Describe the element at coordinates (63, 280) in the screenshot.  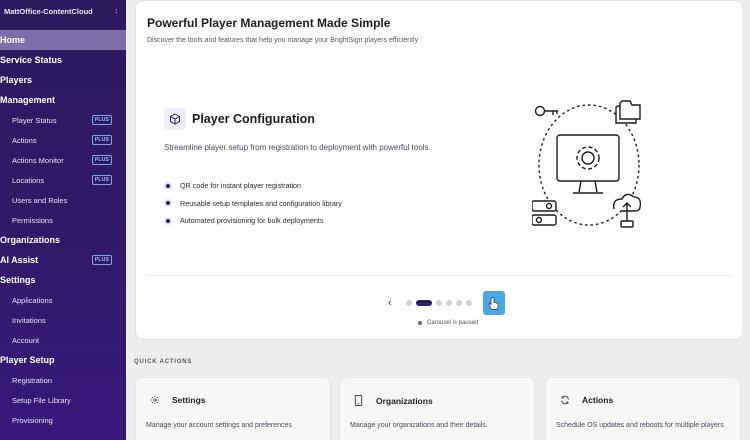
I see `sidebar-item-settings: Settings` at that location.